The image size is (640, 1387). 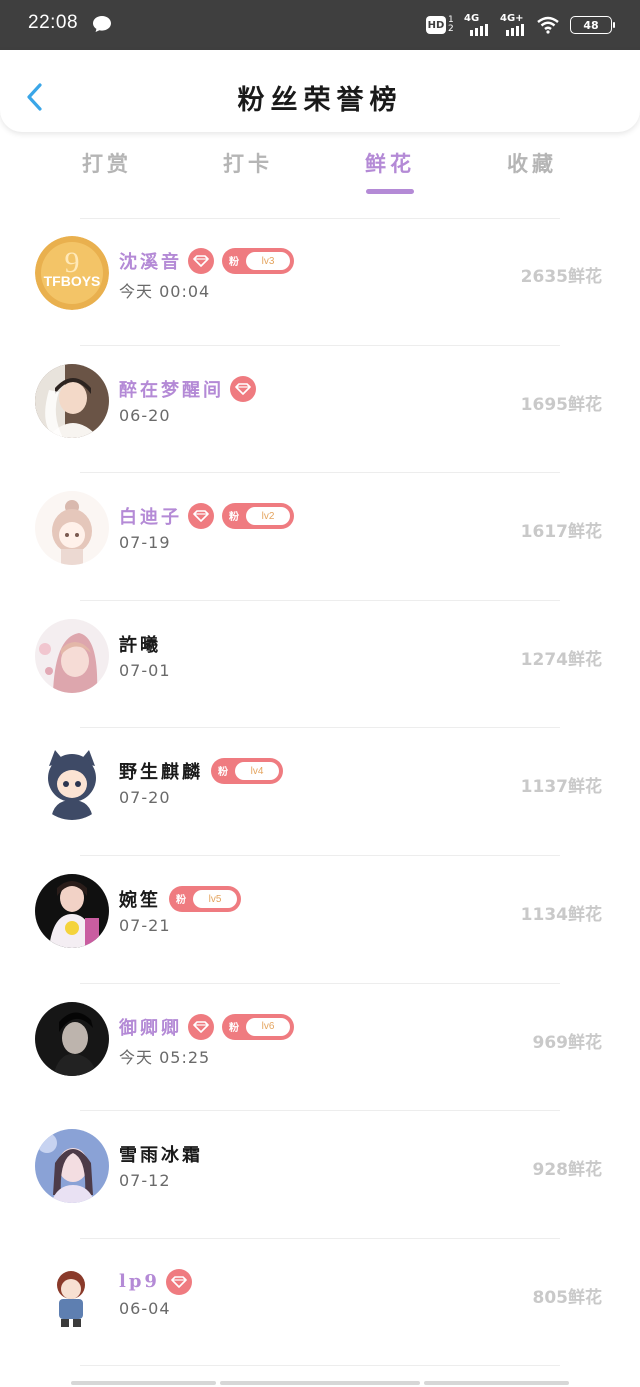 What do you see at coordinates (561, 915) in the screenshot?
I see `flower-count: 1134鲜花` at bounding box center [561, 915].